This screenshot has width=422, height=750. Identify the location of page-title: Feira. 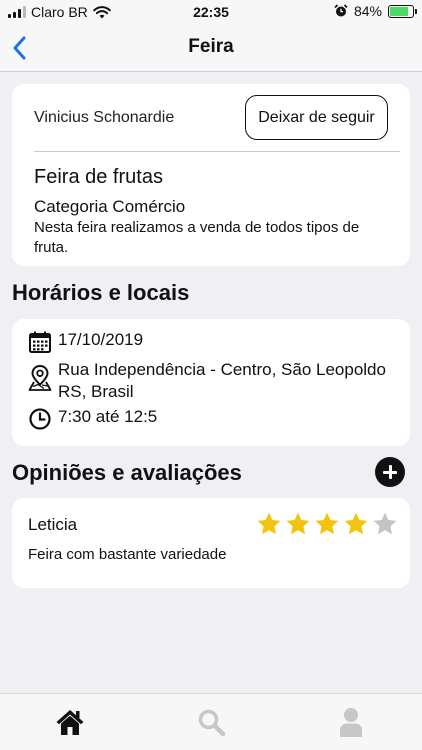
(211, 46).